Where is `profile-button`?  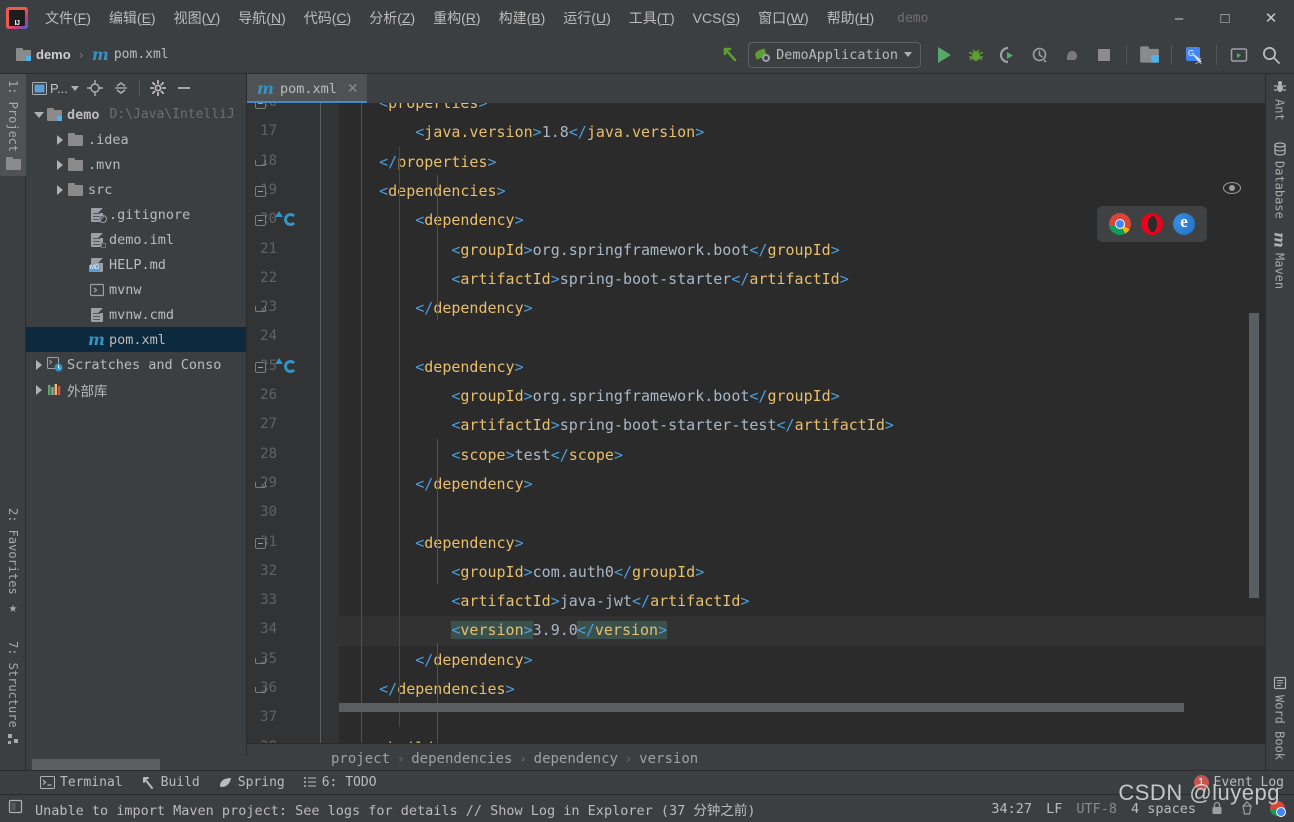 profile-button is located at coordinates (1040, 55).